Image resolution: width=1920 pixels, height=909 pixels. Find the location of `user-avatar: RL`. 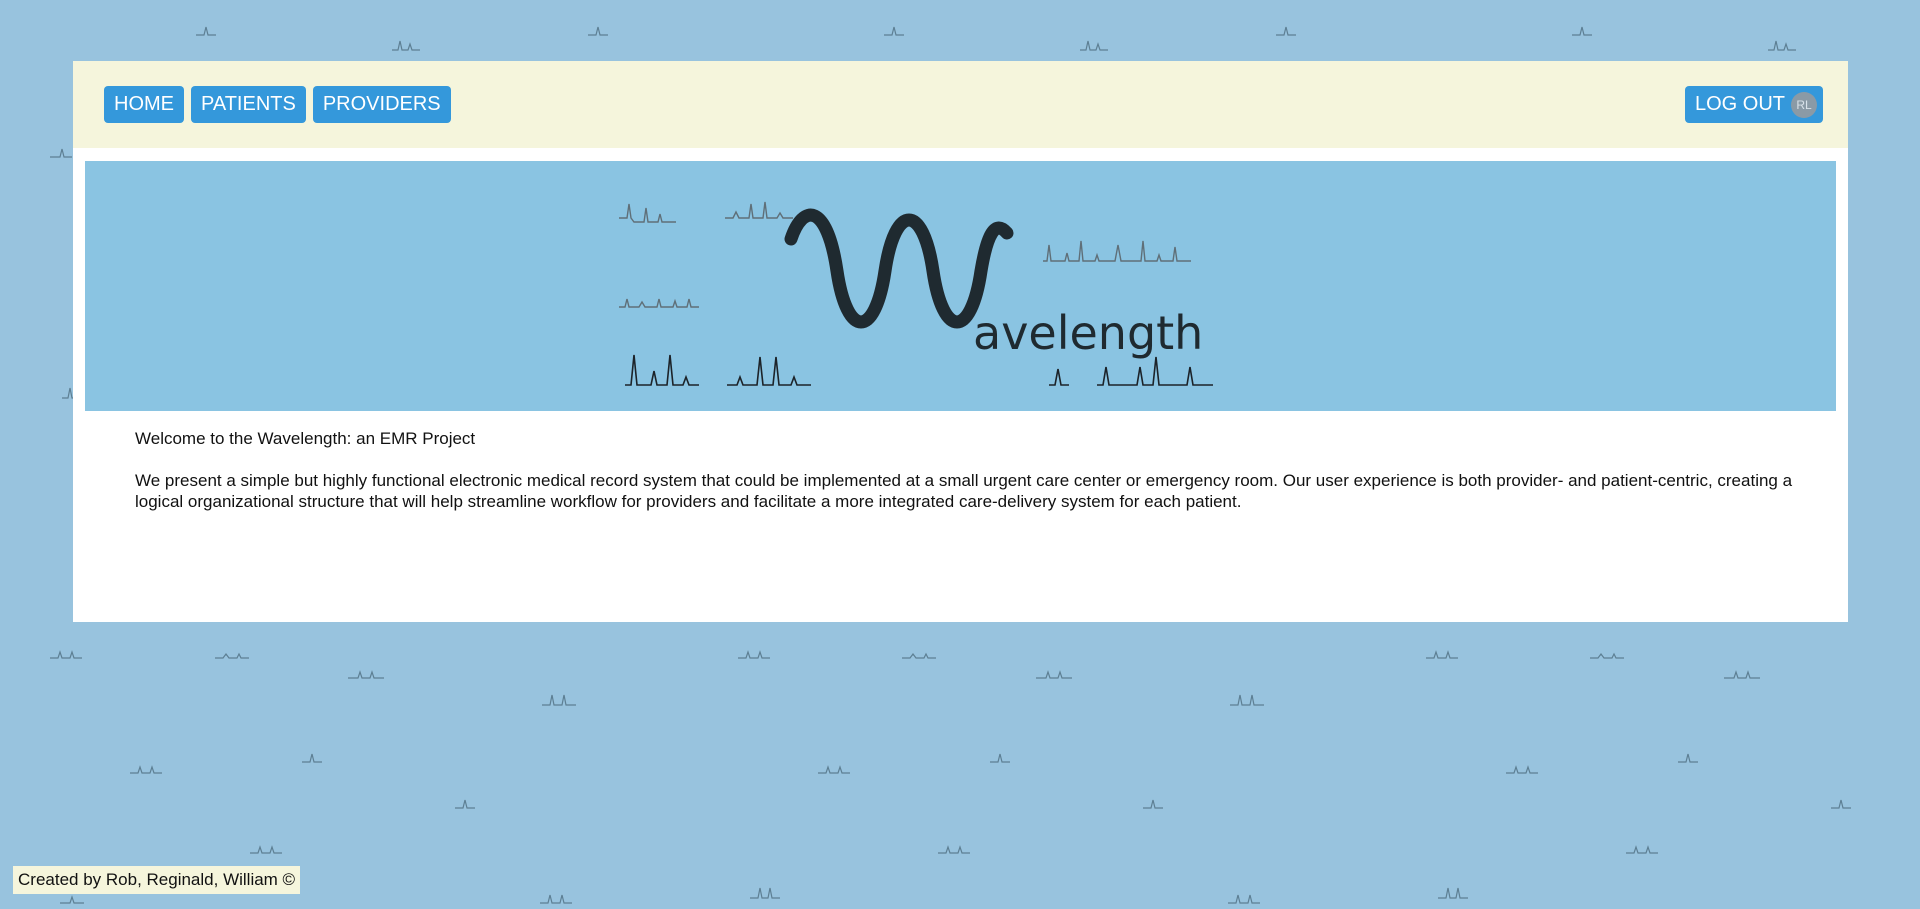

user-avatar: RL is located at coordinates (1804, 104).